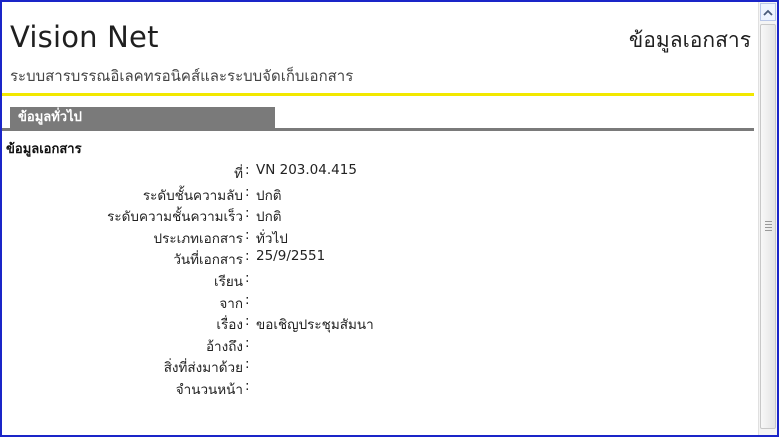 The width and height of the screenshot is (779, 437). Describe the element at coordinates (84, 37) in the screenshot. I see `brand-title: Vision Net` at that location.